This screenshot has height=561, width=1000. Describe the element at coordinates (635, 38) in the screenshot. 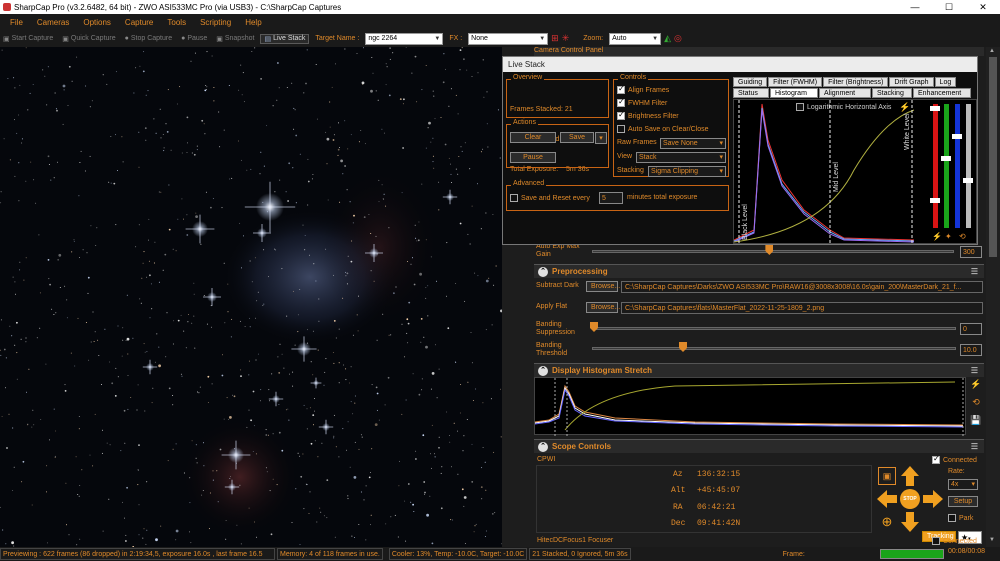

I see `zoom-select: Auto ▼` at that location.